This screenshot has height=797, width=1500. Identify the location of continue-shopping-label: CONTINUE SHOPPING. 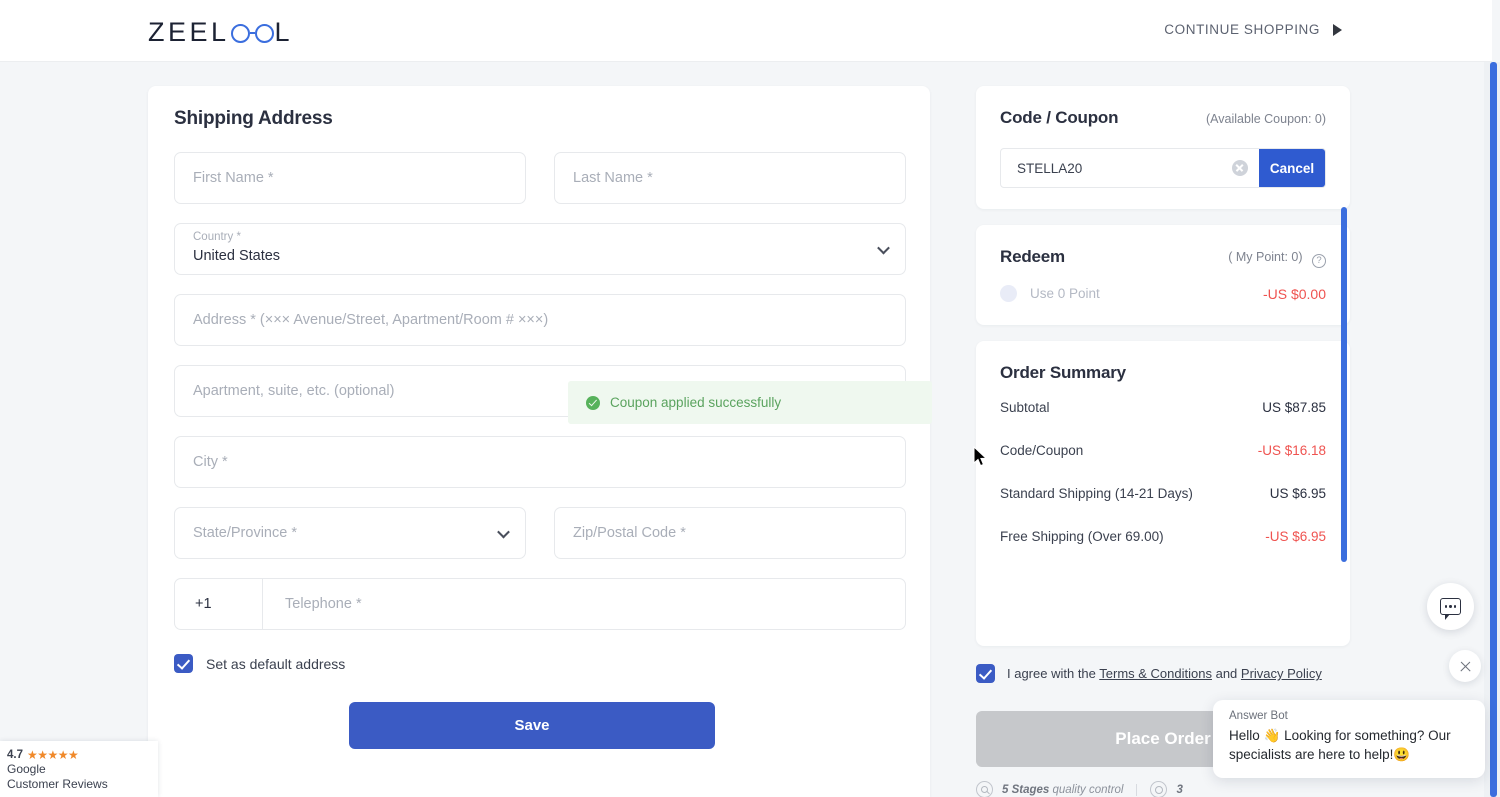
(1242, 29).